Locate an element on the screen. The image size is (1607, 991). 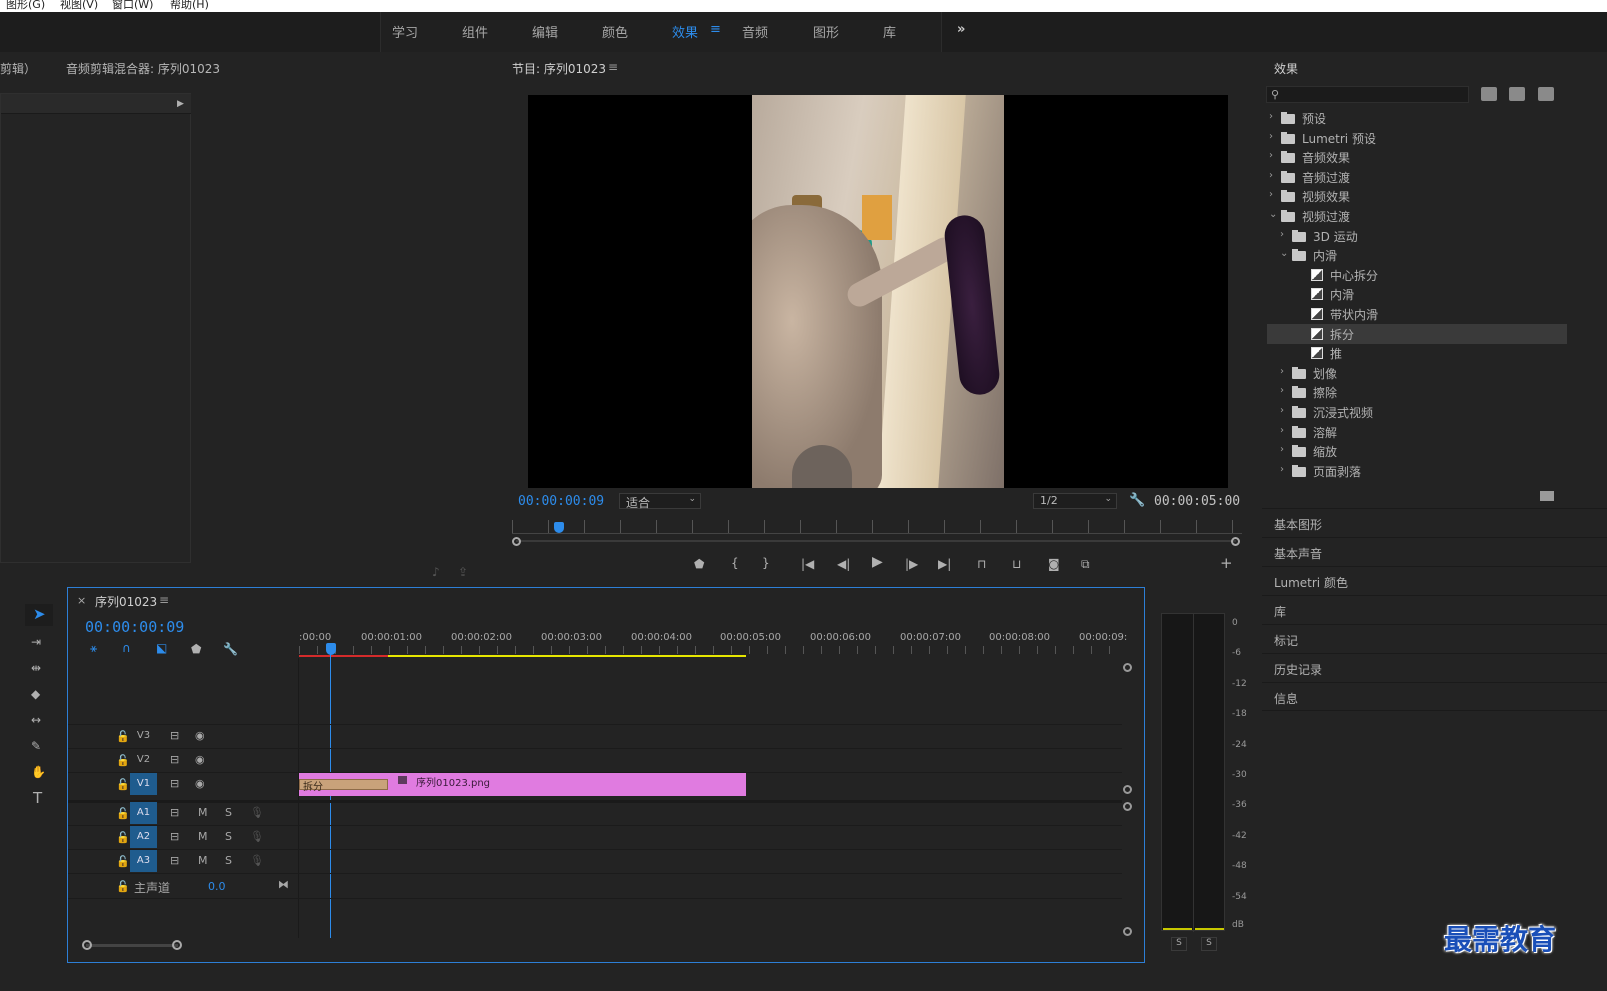
selection-tool-icon: ➤ is located at coordinates (39, 614).